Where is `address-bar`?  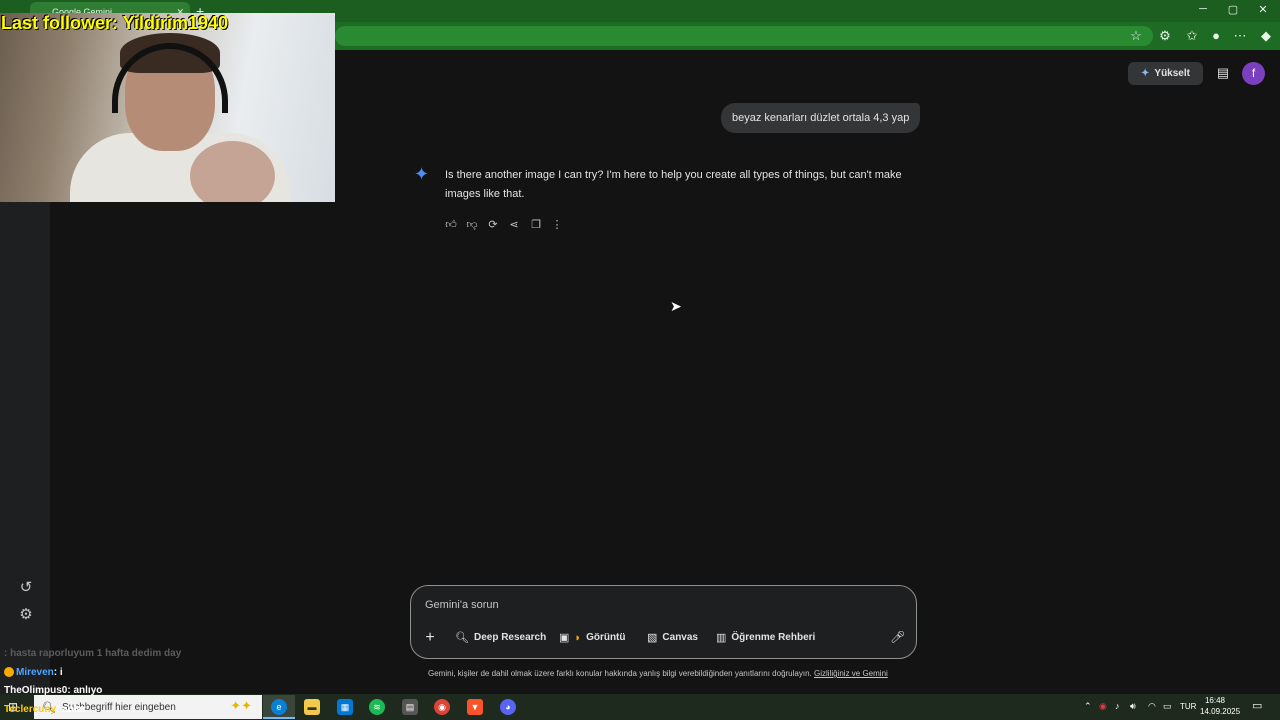
address-bar is located at coordinates (744, 36).